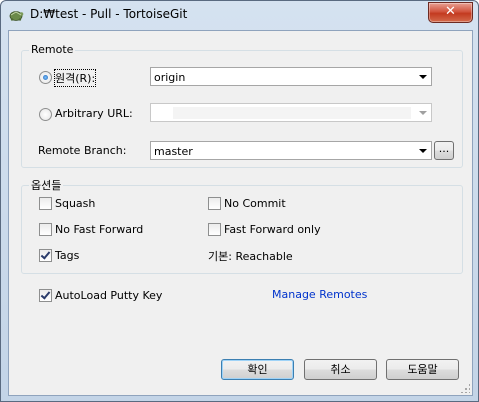 Image resolution: width=479 pixels, height=402 pixels. I want to click on window-title: D:₩test - Pull - TortoiseGit, so click(109, 14).